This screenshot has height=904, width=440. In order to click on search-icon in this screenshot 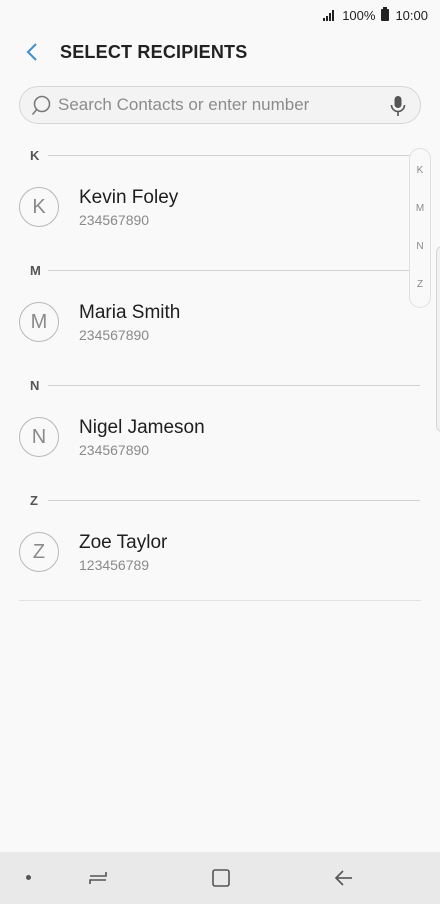, I will do `click(41, 105)`.